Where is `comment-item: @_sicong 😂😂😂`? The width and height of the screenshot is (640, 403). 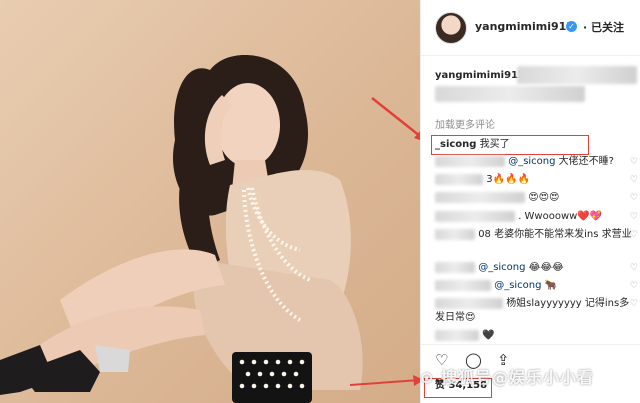
comment-item: @_sicong 😂😂😂 is located at coordinates (535, 268).